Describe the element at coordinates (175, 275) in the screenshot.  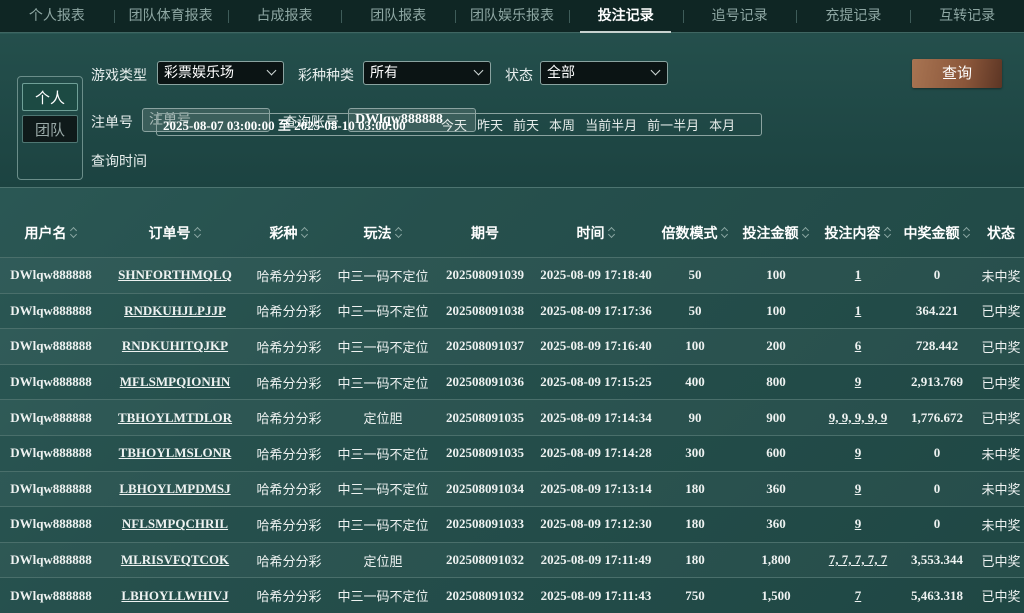
I see `order-no-cell: SHNFORTHMQLQ` at that location.